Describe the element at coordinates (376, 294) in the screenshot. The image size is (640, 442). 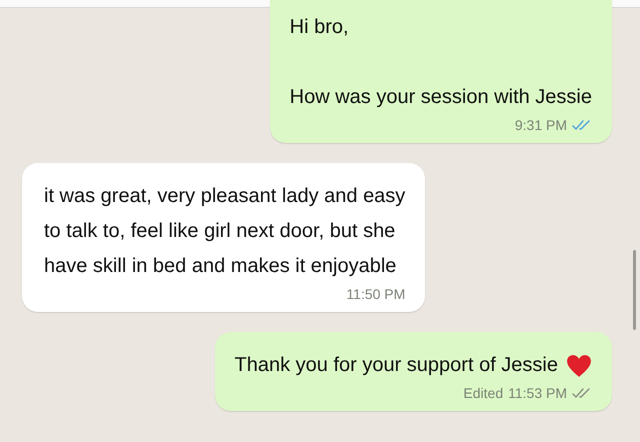
I see `message-time: 11:50 PM` at that location.